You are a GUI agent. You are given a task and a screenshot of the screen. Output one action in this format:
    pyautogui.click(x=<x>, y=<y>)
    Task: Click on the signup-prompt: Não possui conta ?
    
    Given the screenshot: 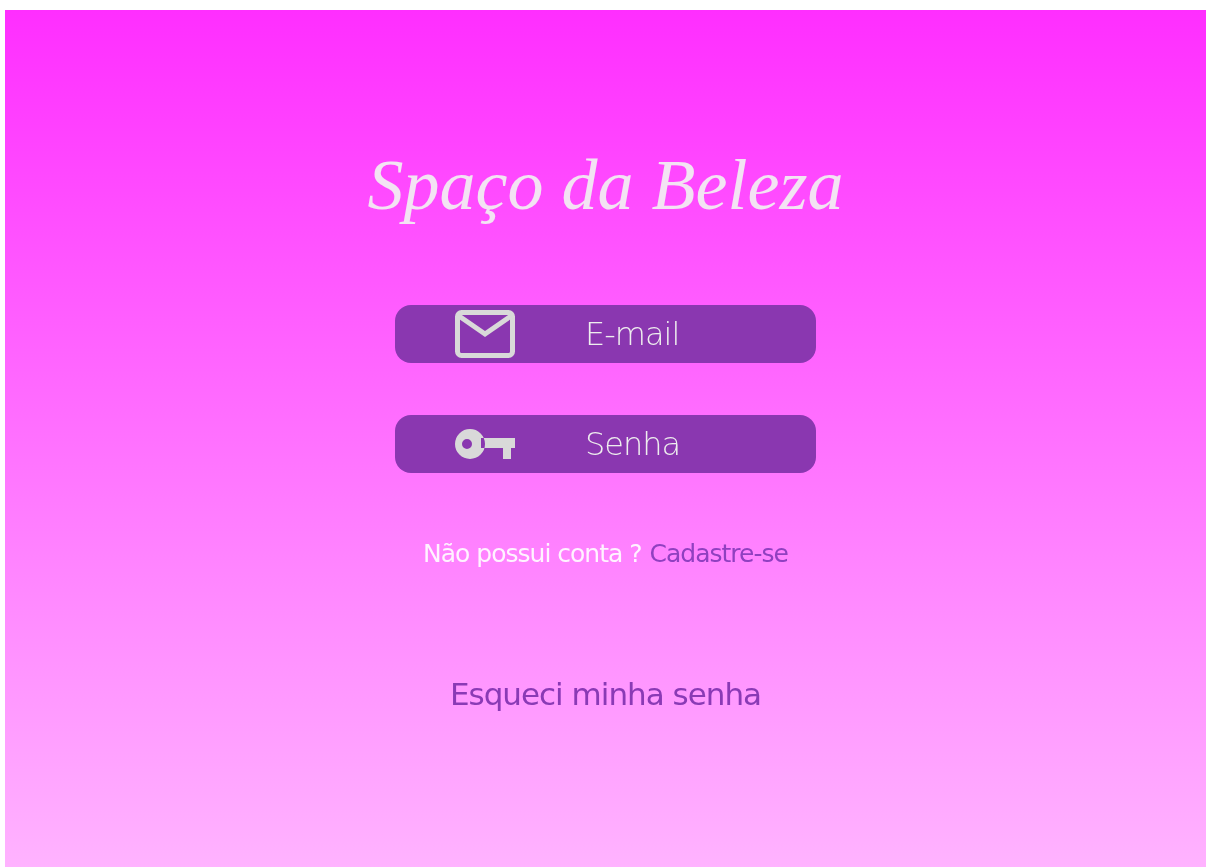 What is the action you would take?
    pyautogui.click(x=532, y=553)
    